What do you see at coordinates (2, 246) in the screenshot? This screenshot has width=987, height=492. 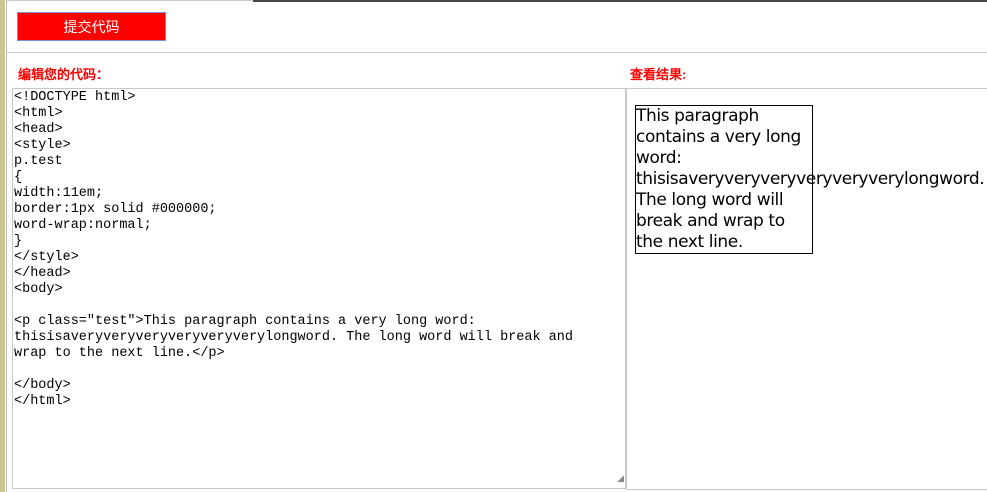 I see `window-edge` at bounding box center [2, 246].